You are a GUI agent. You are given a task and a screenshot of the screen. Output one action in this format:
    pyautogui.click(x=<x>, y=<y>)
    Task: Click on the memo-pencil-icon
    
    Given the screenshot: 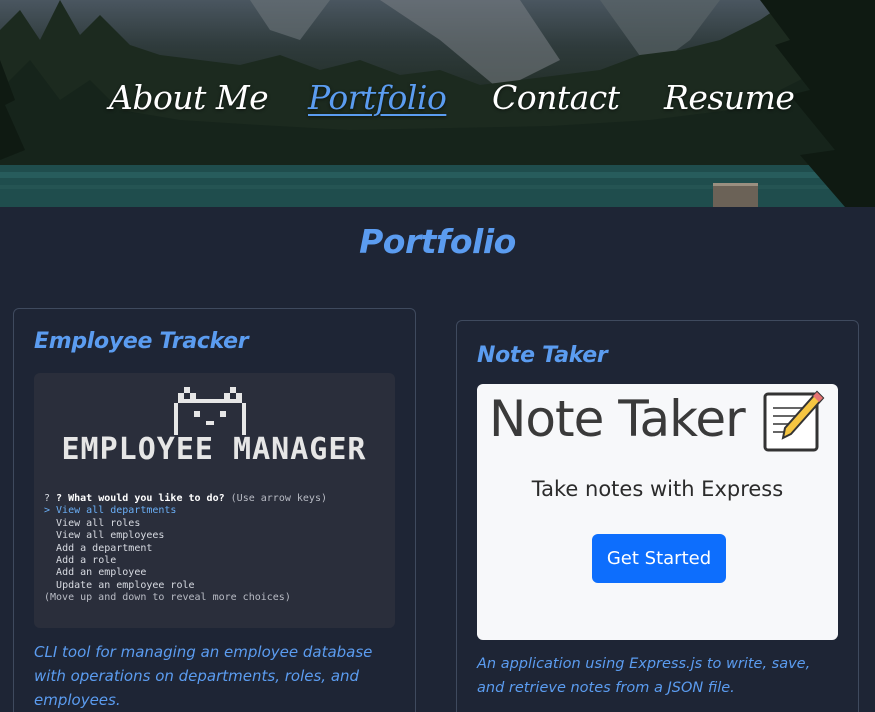 What is the action you would take?
    pyautogui.click(x=794, y=421)
    